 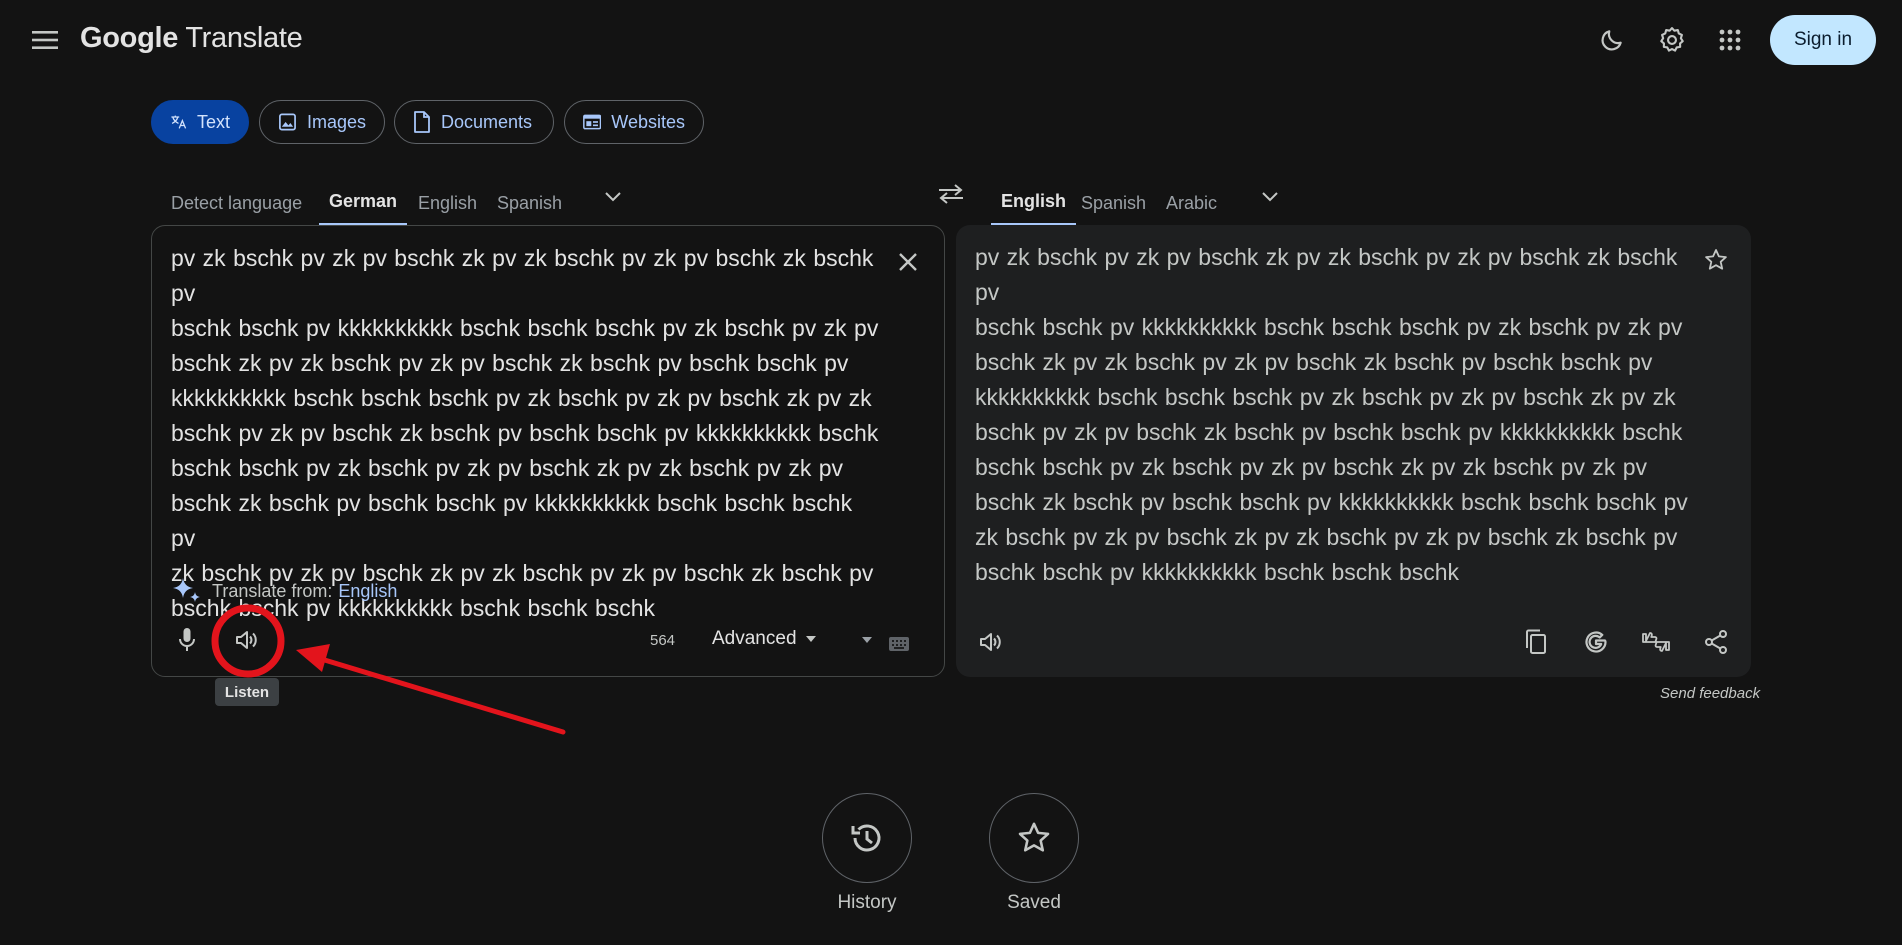 I want to click on target-lang-english: English, so click(x=1034, y=203).